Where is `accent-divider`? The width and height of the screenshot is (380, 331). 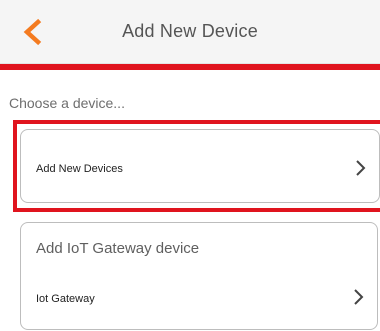
accent-divider is located at coordinates (190, 67).